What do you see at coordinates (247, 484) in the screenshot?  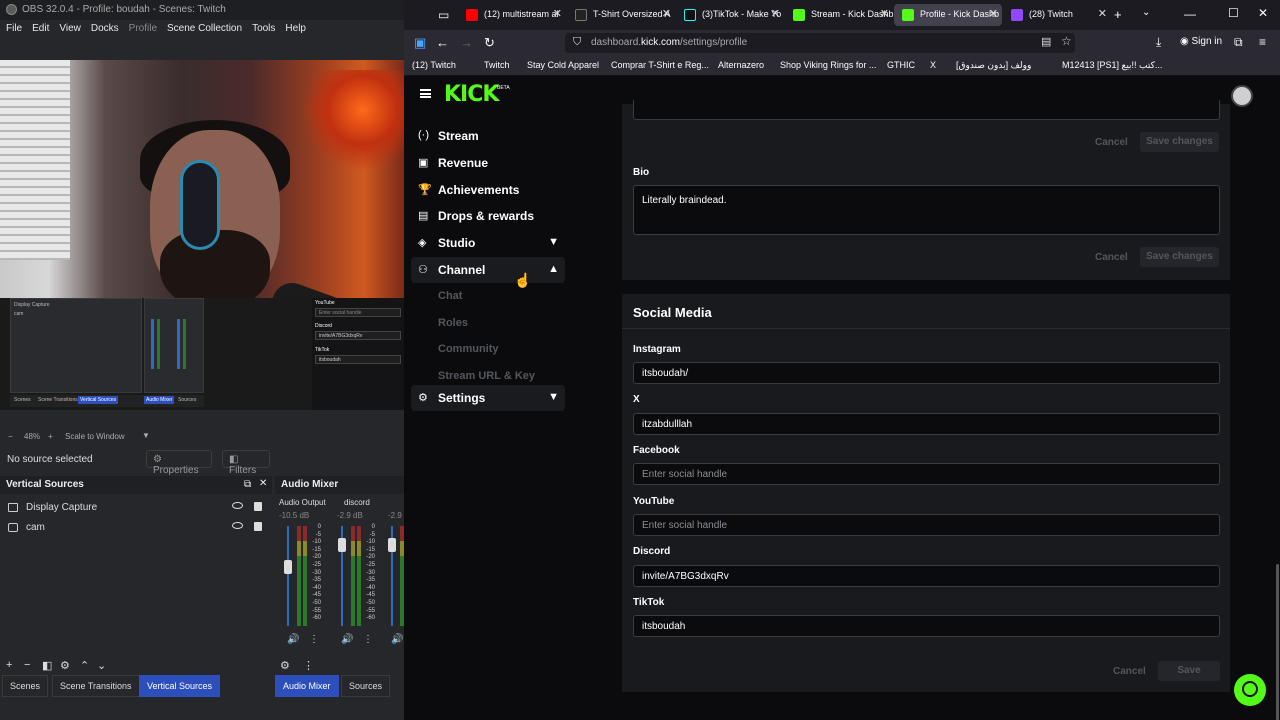 I see `undock-icon: ⧉` at bounding box center [247, 484].